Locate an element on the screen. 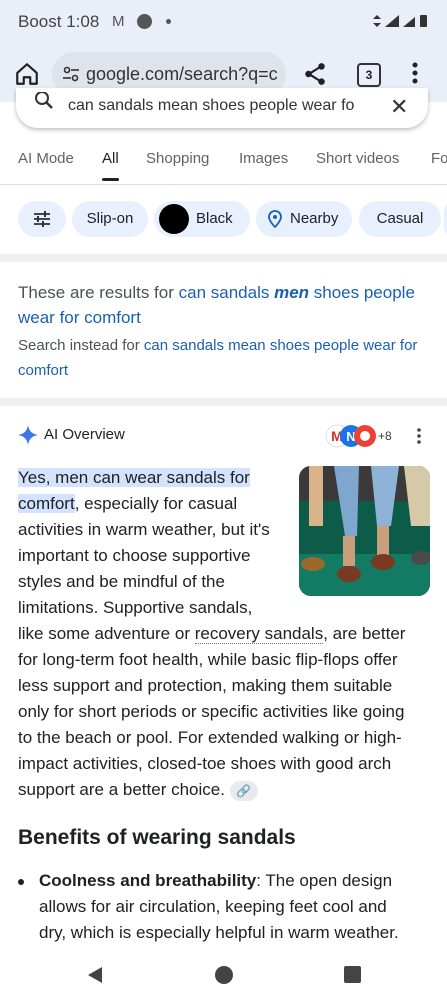 This screenshot has height=1000, width=447. chip-casual: Casual is located at coordinates (400, 219).